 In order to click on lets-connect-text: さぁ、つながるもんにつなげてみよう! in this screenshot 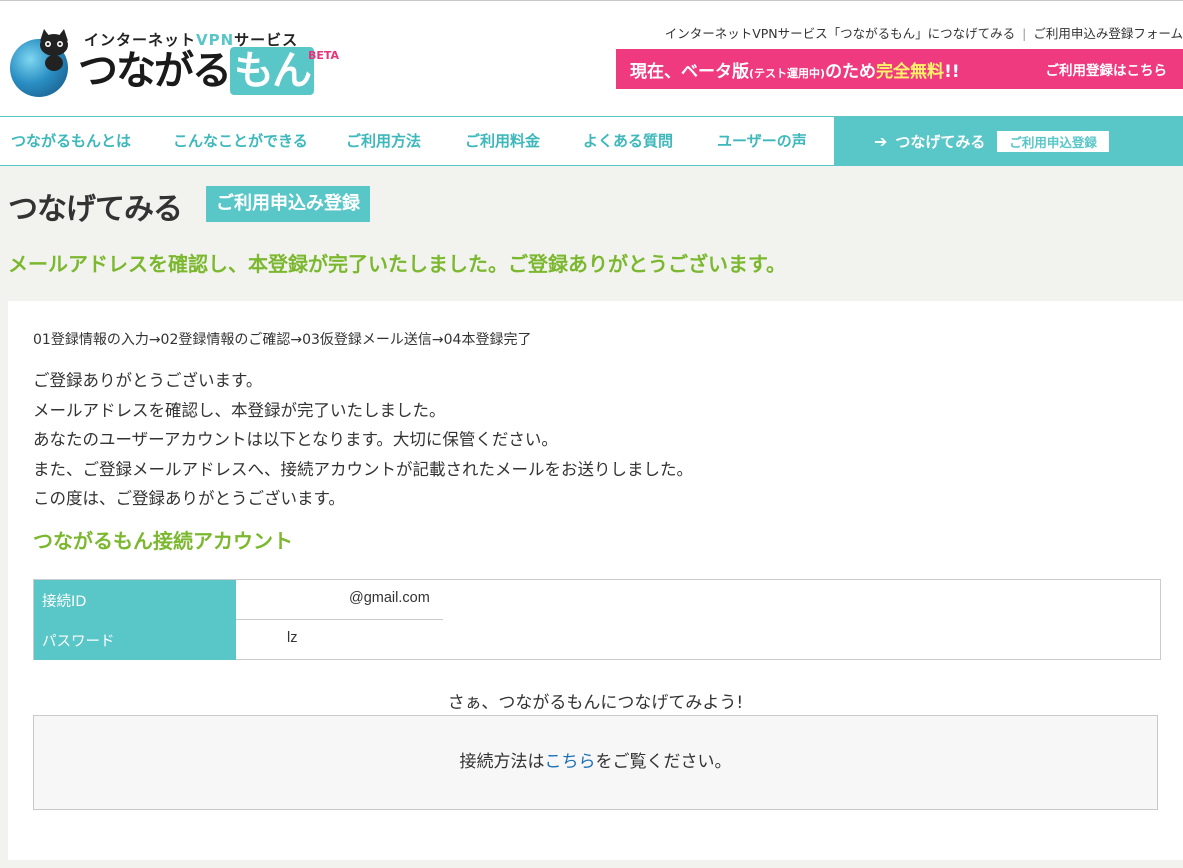, I will do `click(595, 703)`.